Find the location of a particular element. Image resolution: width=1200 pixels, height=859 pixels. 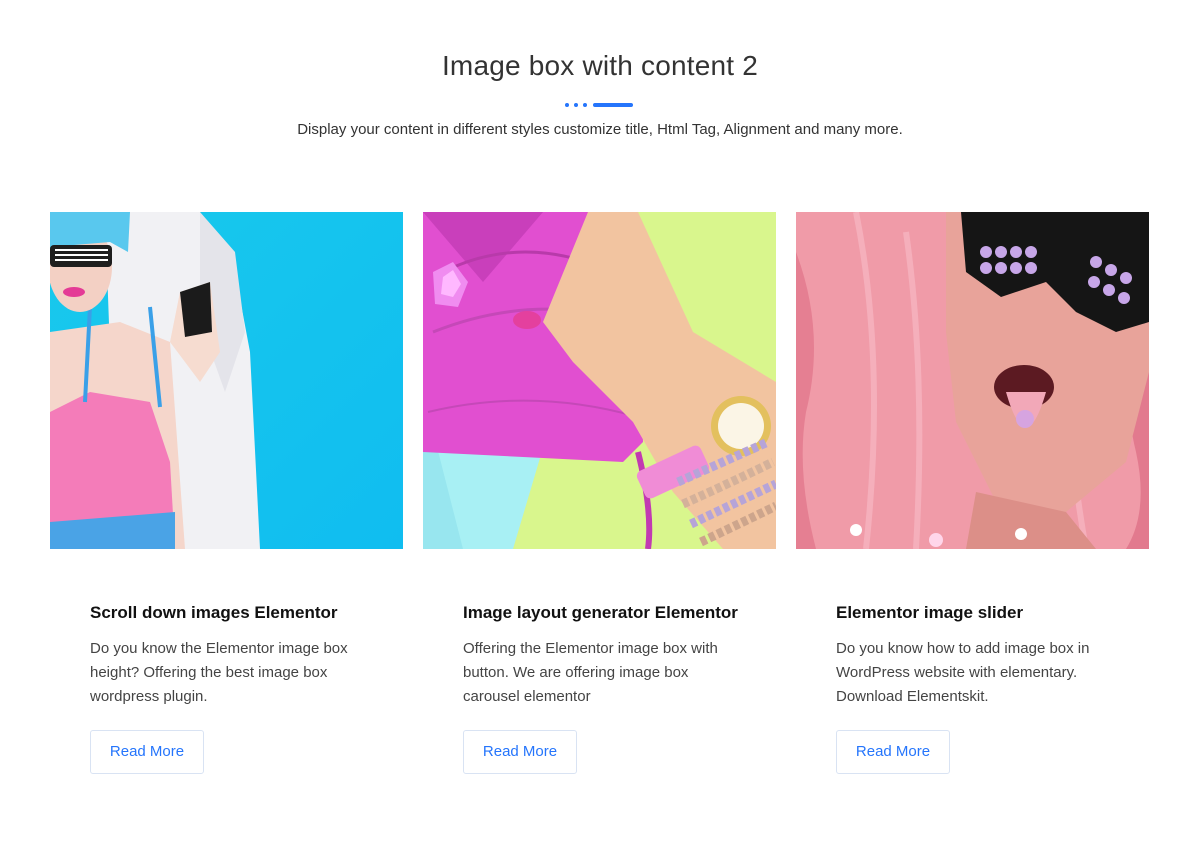

section-title: Image box with content 2 is located at coordinates (600, 65).